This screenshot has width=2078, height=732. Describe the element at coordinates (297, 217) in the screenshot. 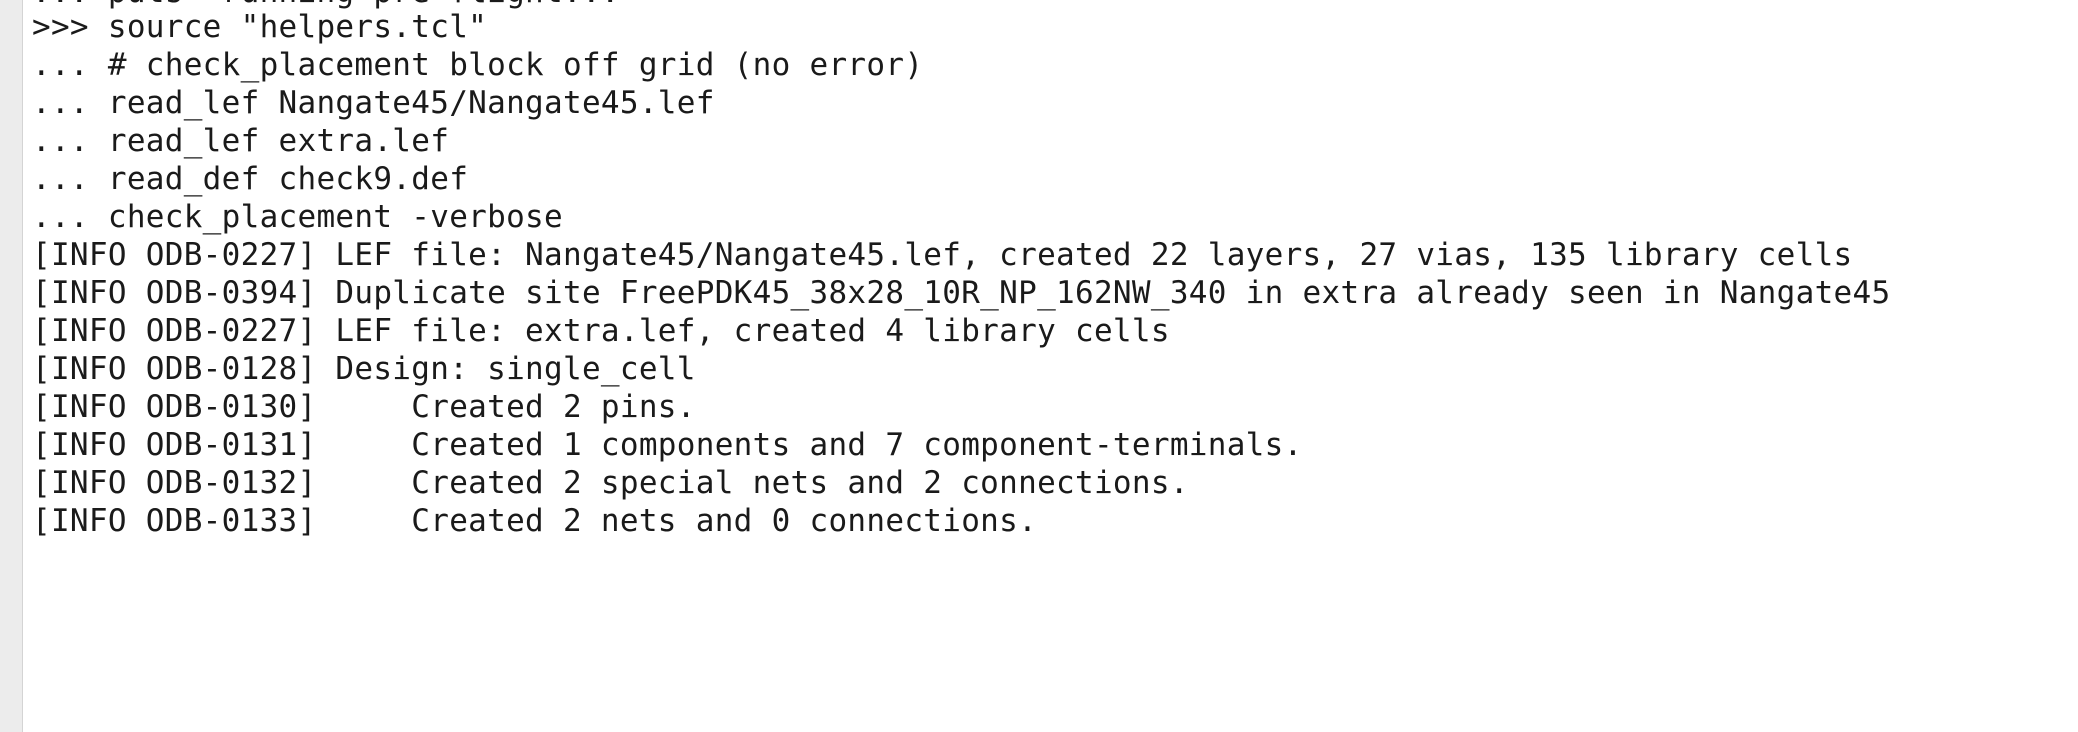

I see `console-line: ... check_placement -verbose` at that location.